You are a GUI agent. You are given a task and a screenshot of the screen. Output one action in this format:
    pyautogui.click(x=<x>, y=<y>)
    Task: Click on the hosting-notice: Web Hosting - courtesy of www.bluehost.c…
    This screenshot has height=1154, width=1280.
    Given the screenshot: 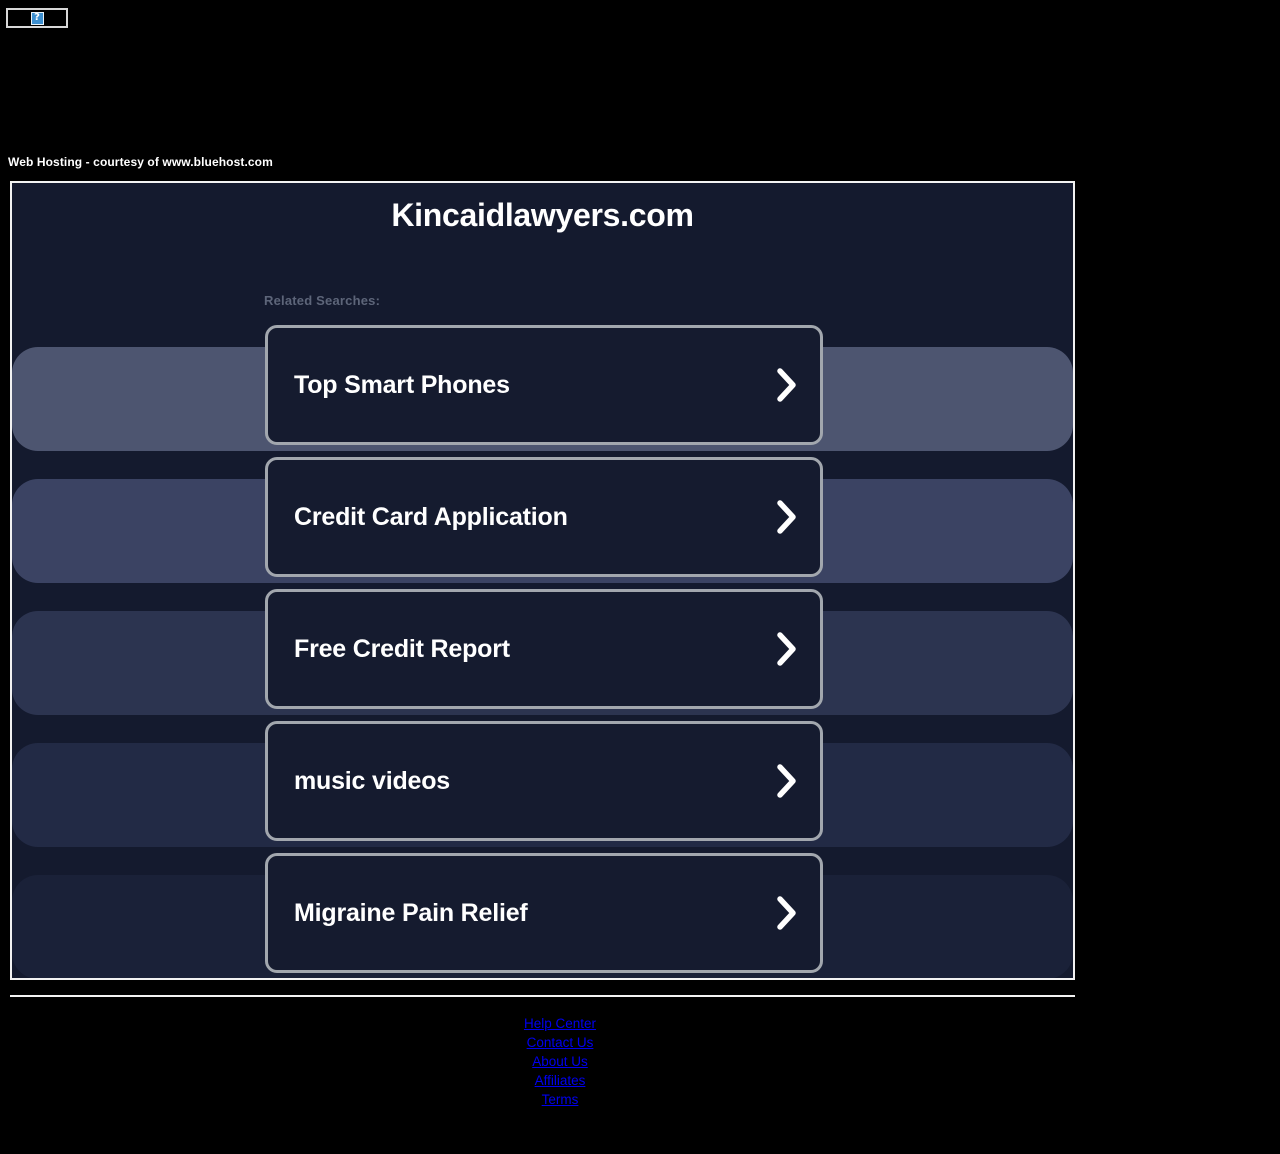 What is the action you would take?
    pyautogui.click(x=140, y=162)
    